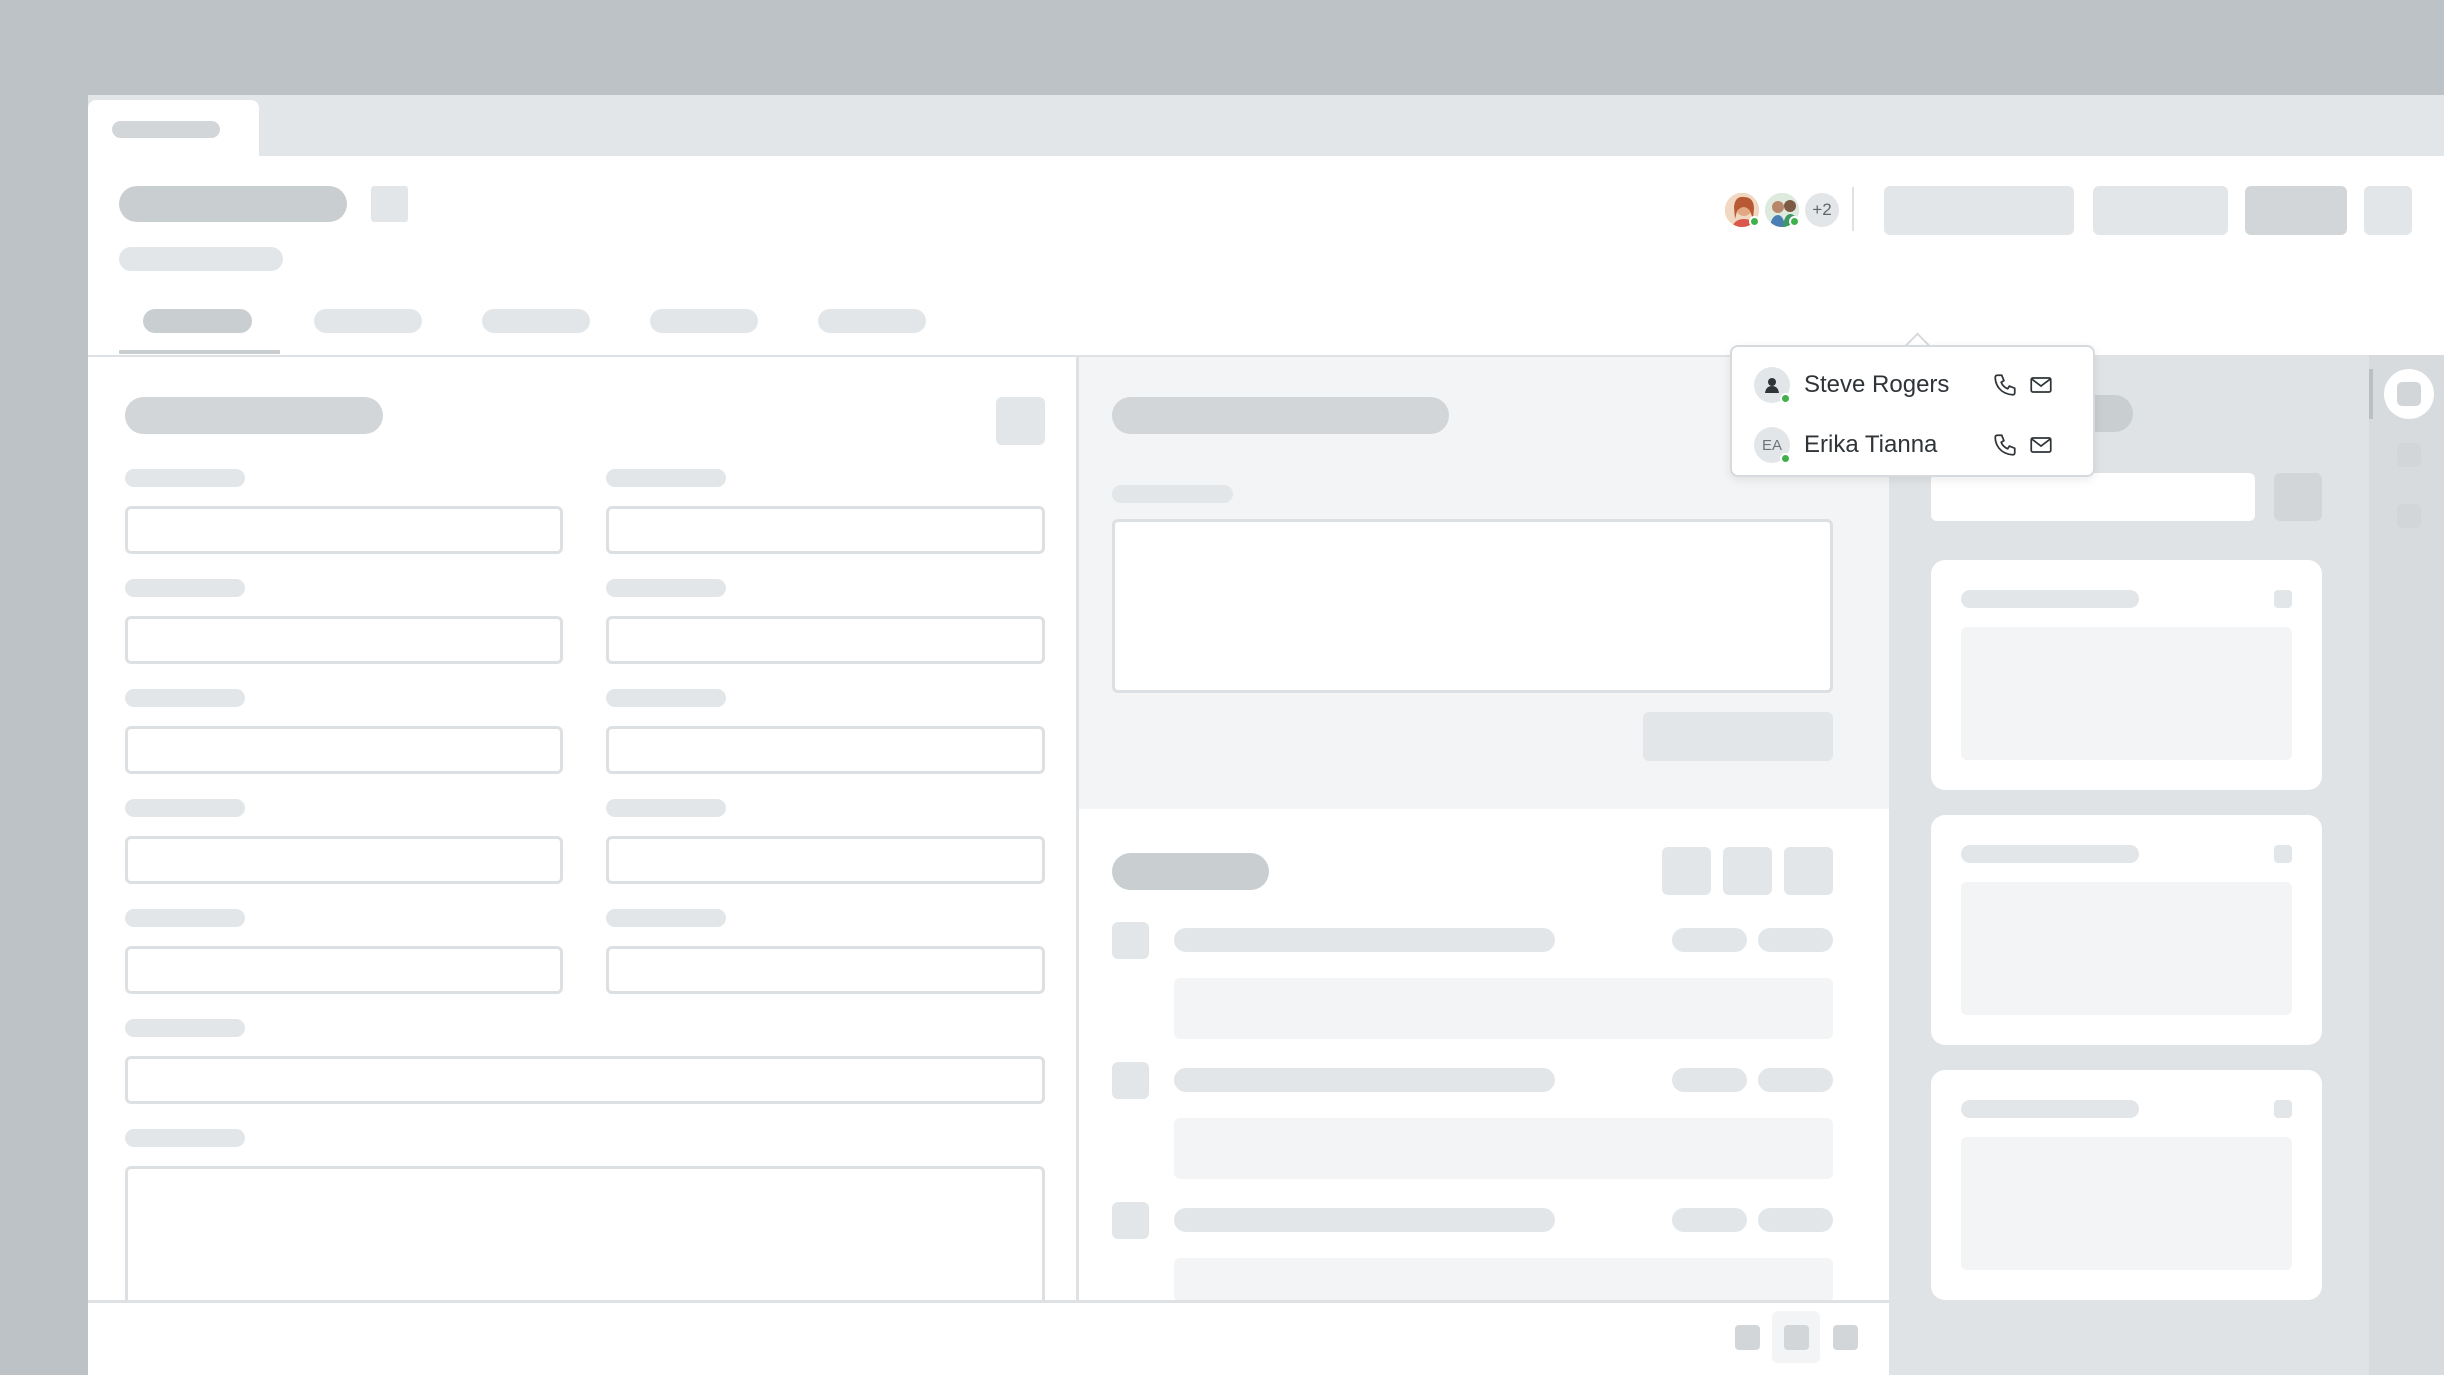  I want to click on contact-row: EA Erika Tianna, so click(1914, 445).